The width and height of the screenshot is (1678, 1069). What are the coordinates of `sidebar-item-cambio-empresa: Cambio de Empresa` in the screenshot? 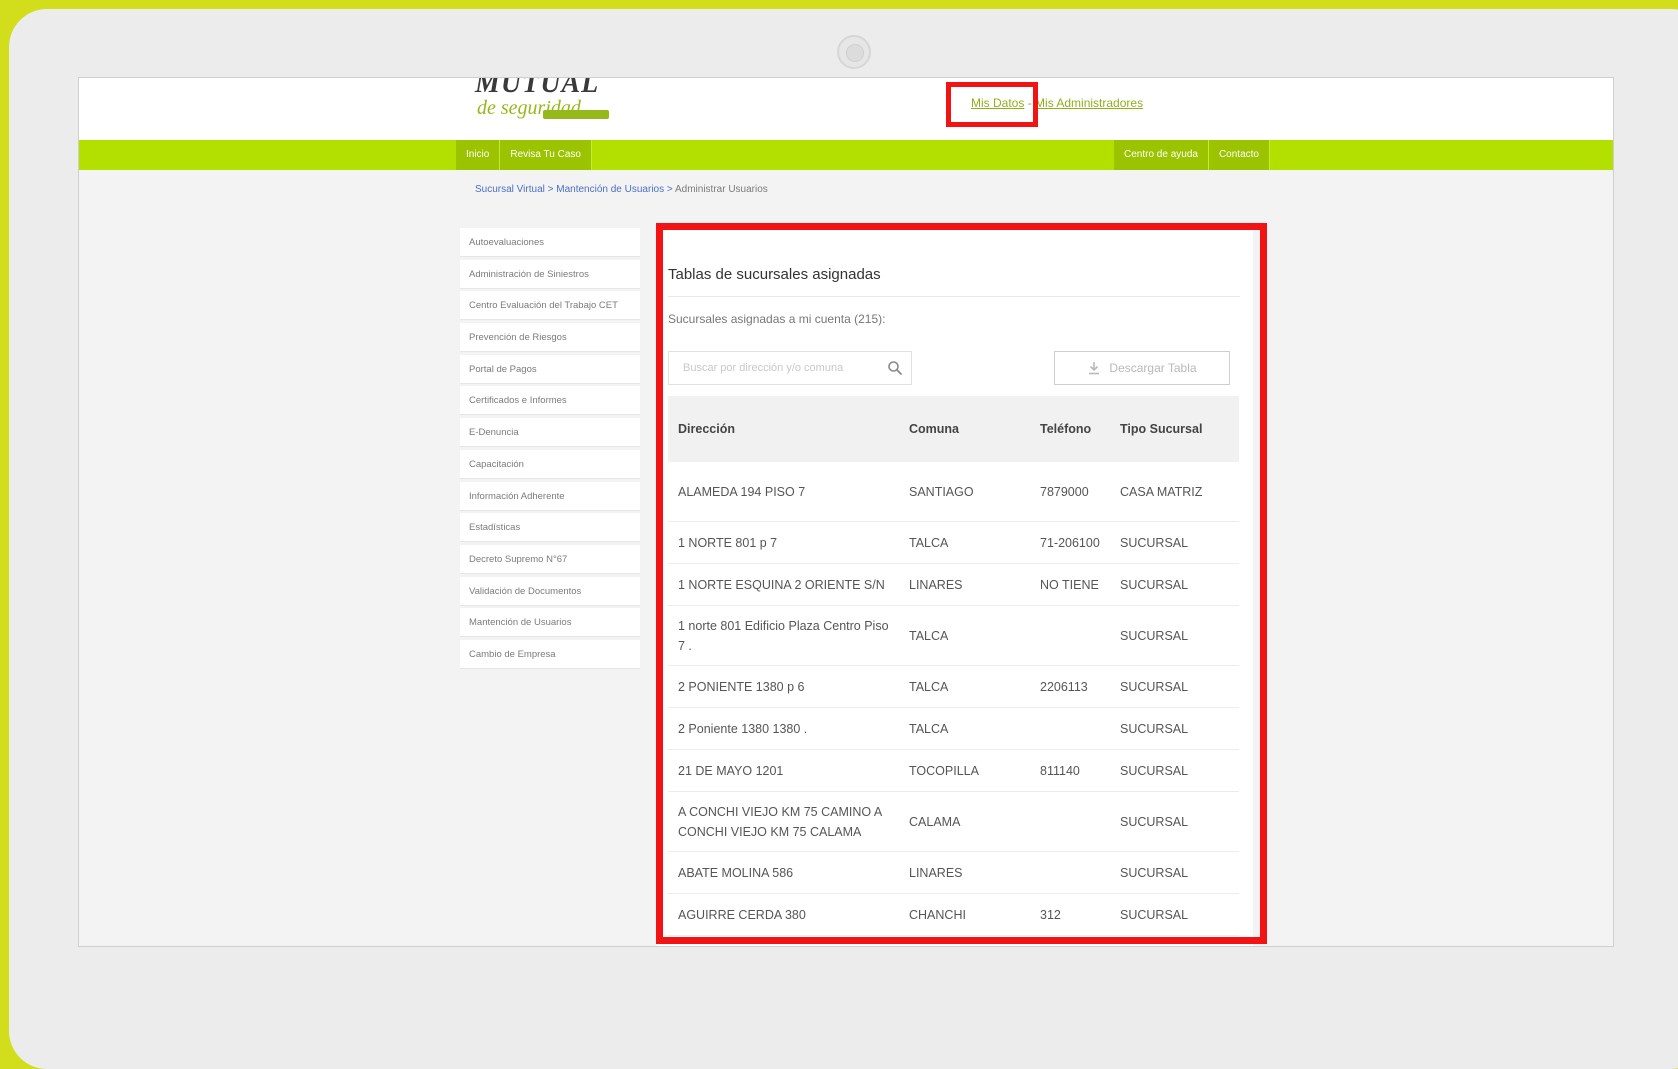 It's located at (550, 654).